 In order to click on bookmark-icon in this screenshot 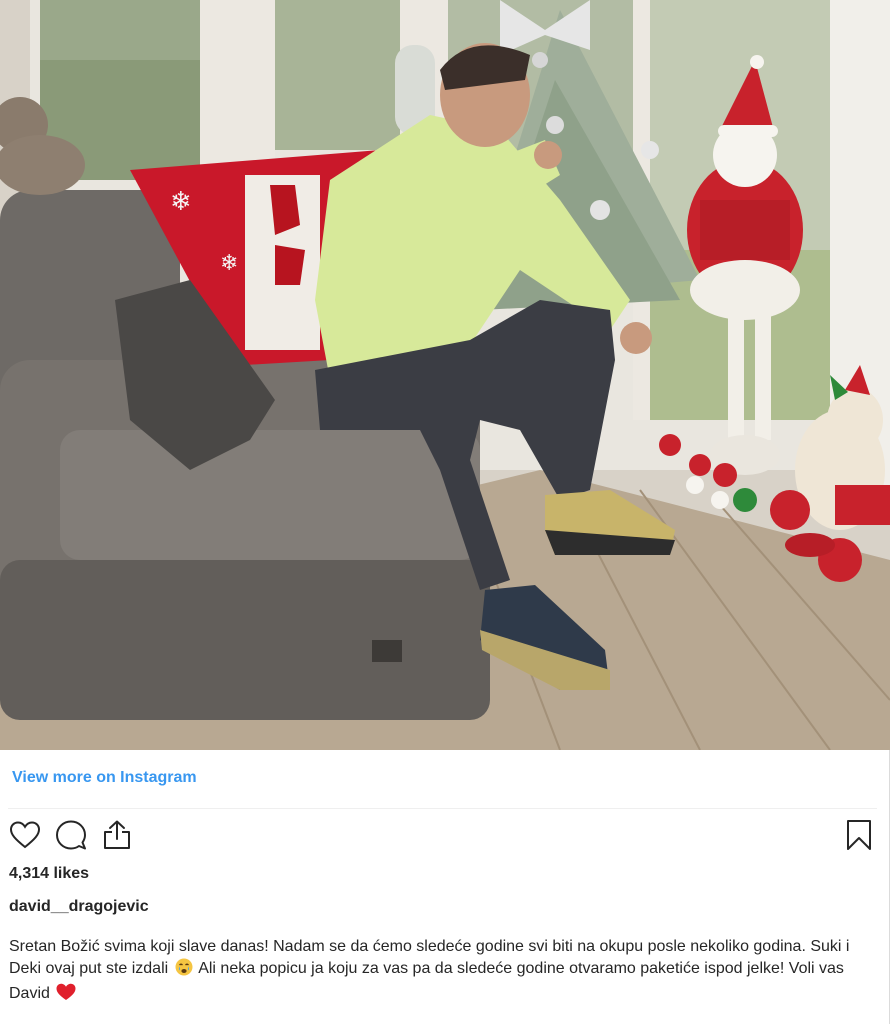, I will do `click(859, 835)`.